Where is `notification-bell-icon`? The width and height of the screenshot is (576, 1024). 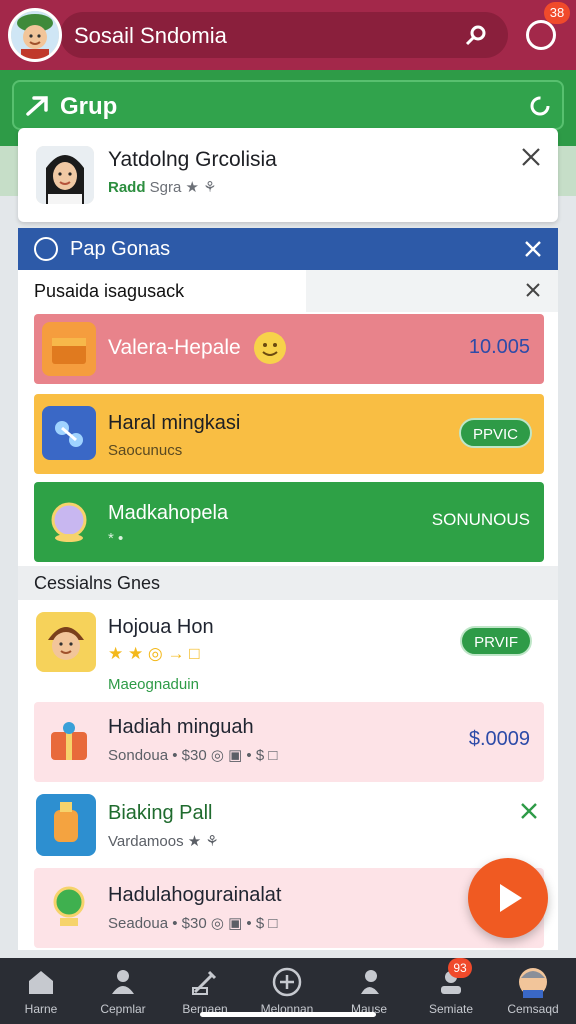
notification-bell-icon is located at coordinates (541, 35).